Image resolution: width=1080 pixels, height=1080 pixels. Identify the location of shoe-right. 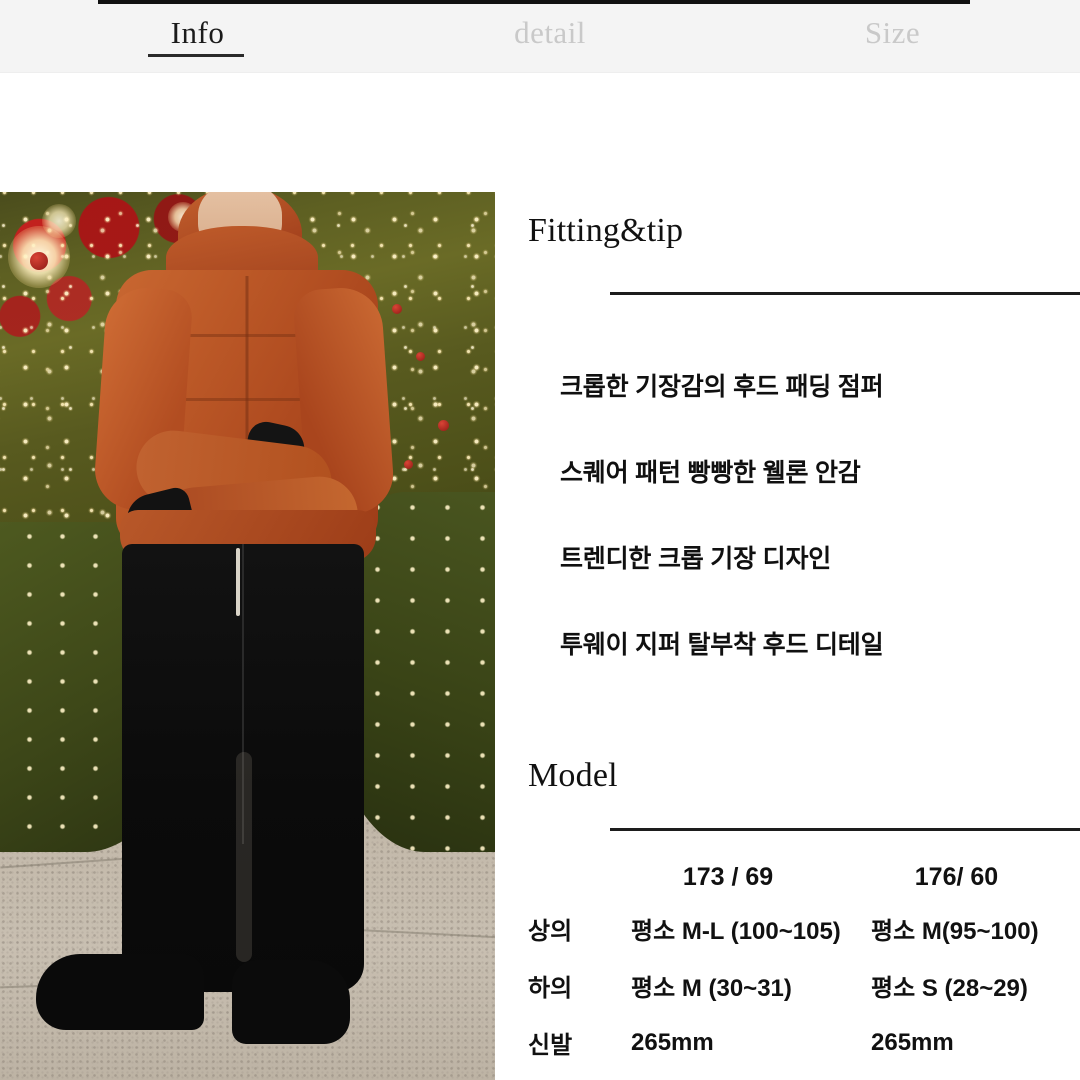
(291, 1002).